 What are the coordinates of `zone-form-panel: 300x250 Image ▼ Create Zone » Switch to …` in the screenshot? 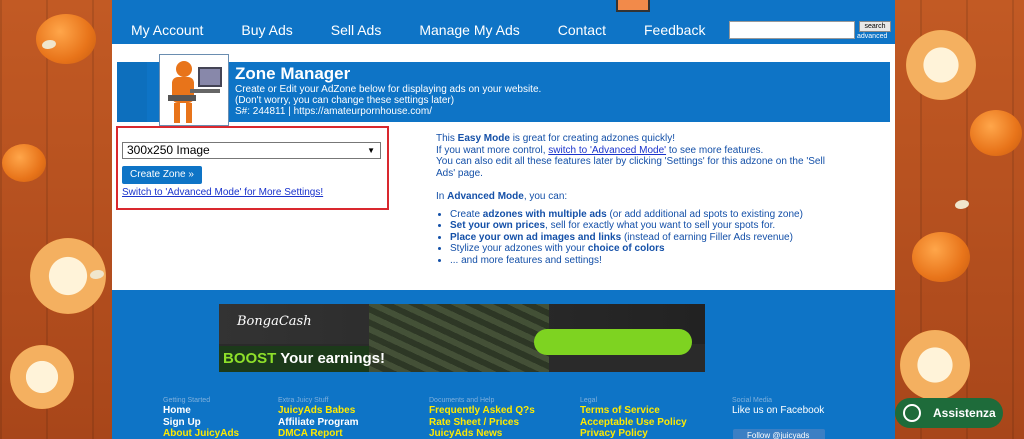 It's located at (252, 168).